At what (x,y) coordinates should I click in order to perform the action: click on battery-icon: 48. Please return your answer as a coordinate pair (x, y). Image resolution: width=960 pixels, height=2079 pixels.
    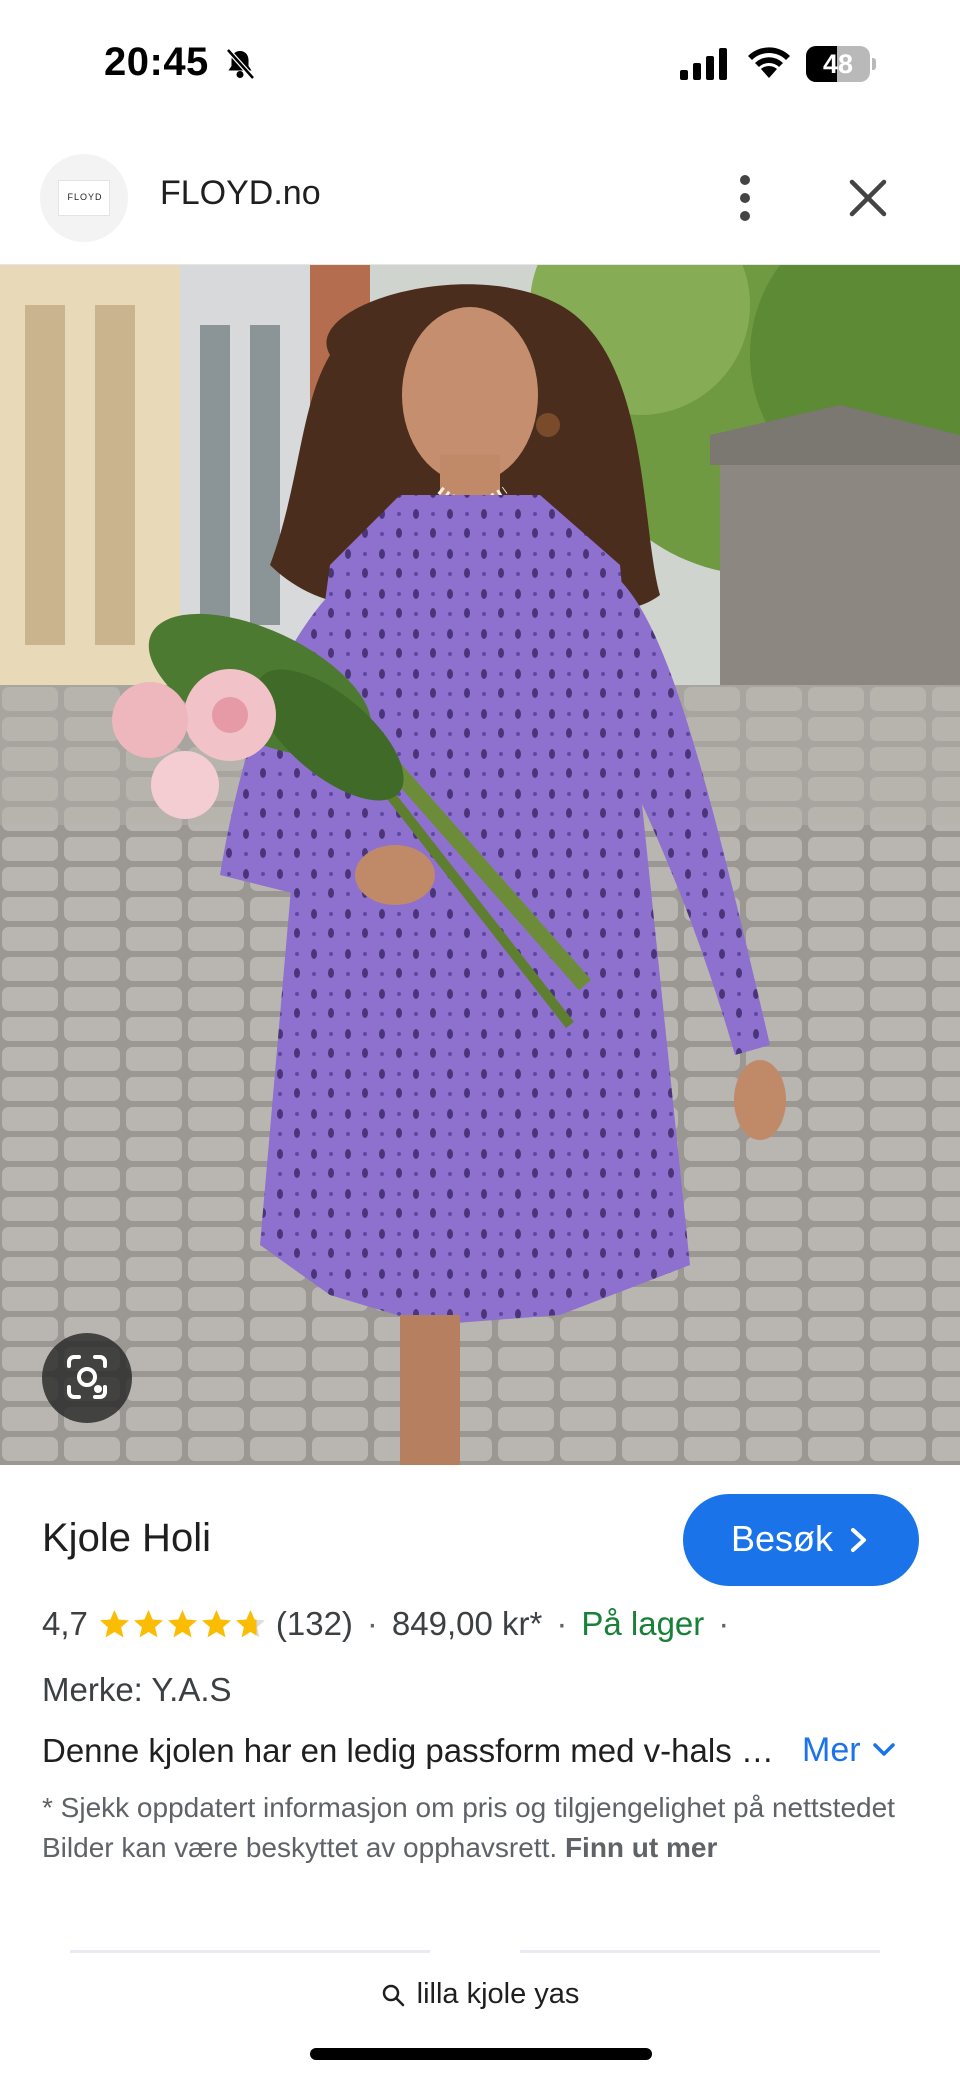
    Looking at the image, I should click on (841, 64).